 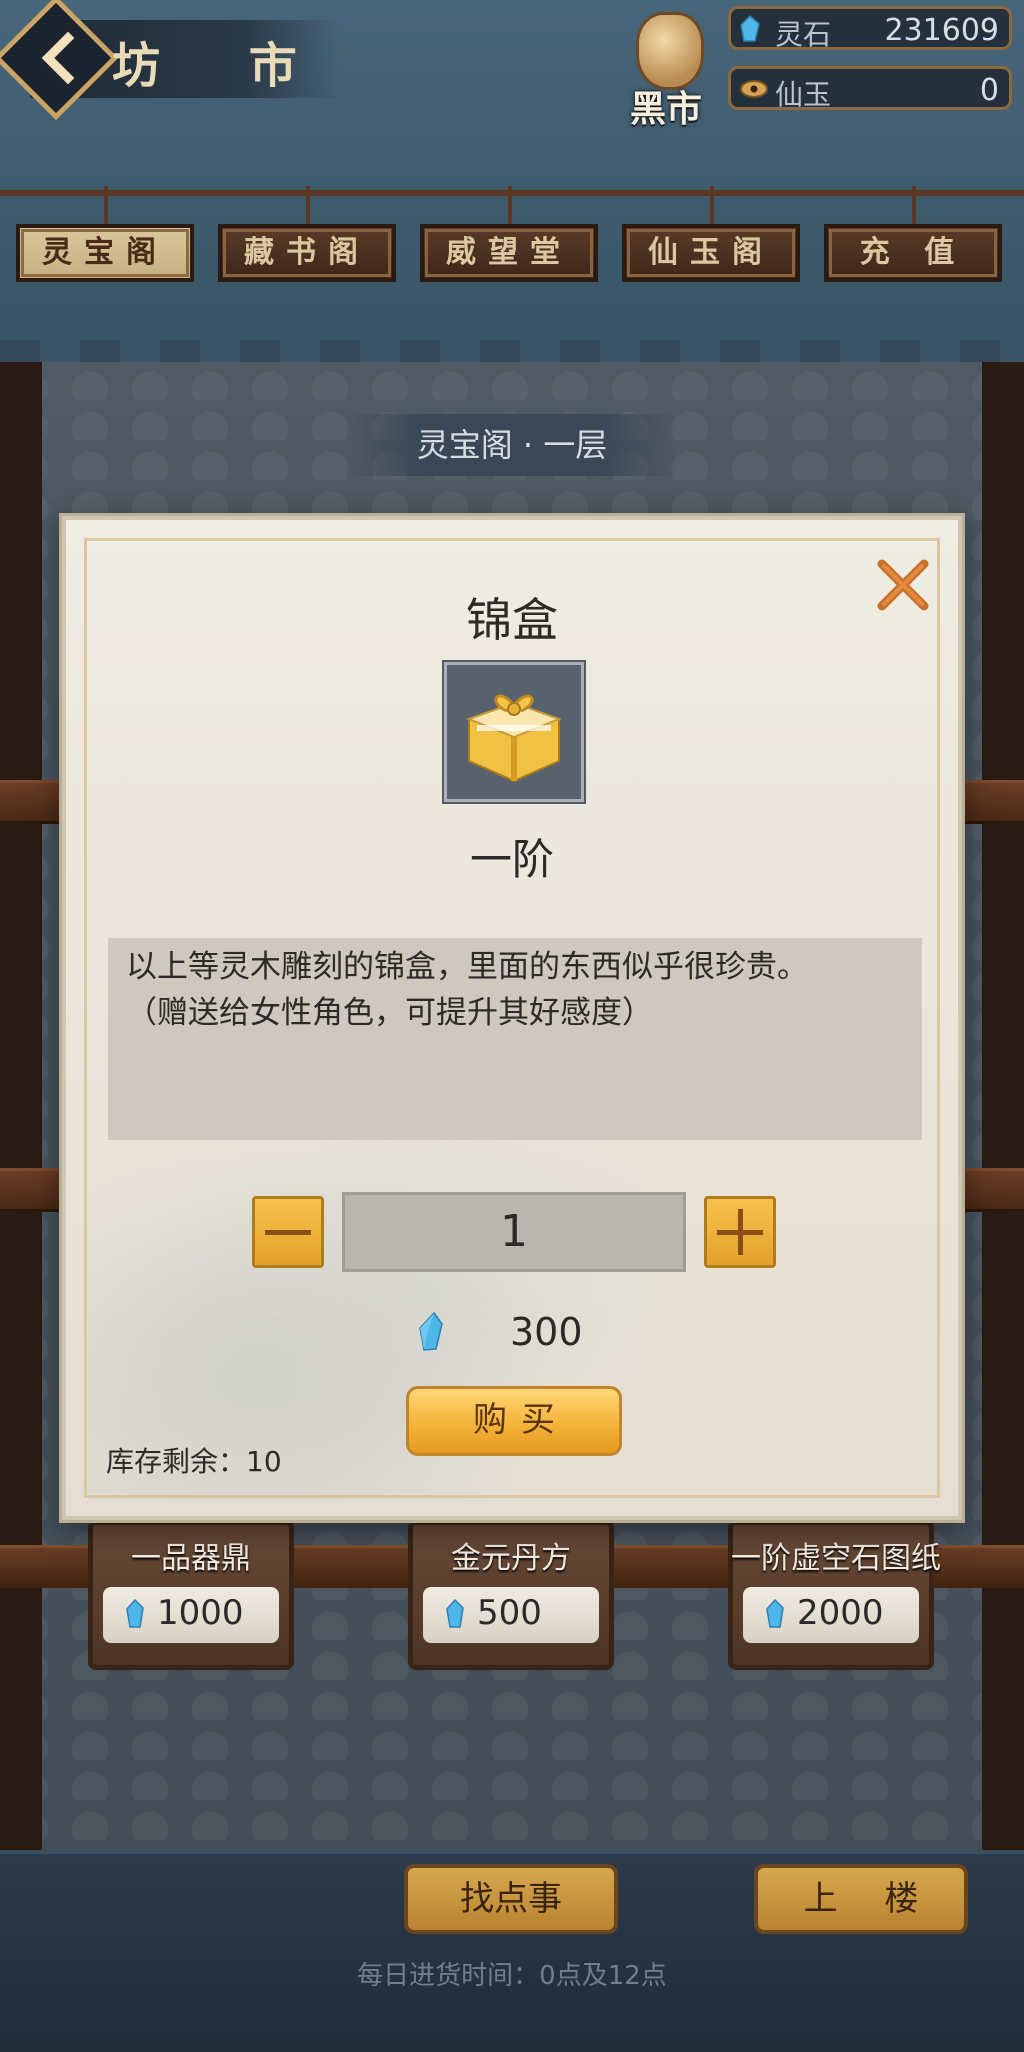 What do you see at coordinates (514, 738) in the screenshot?
I see `gift-box-icon` at bounding box center [514, 738].